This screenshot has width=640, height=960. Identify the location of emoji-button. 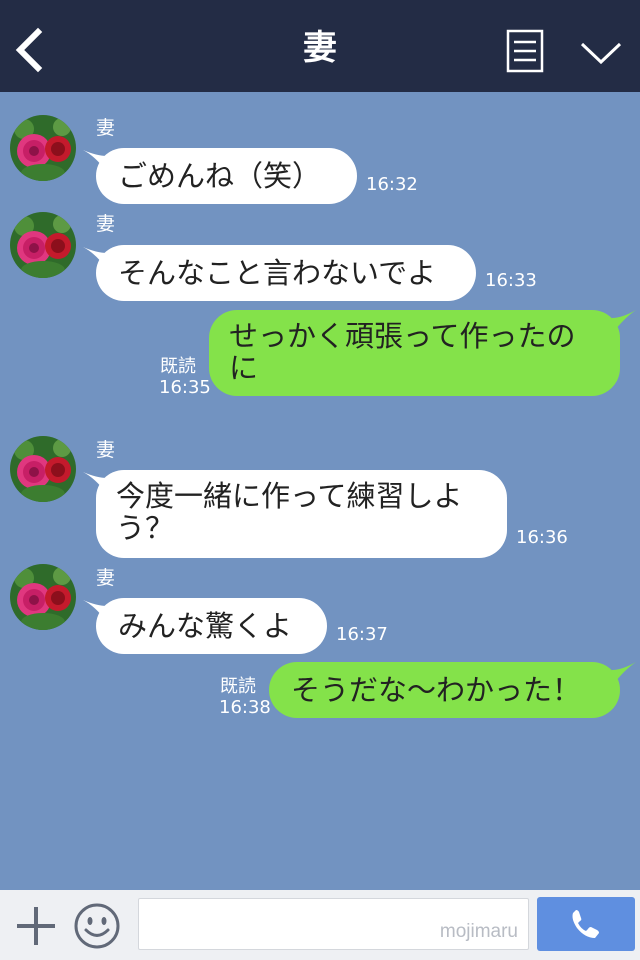
(97, 926).